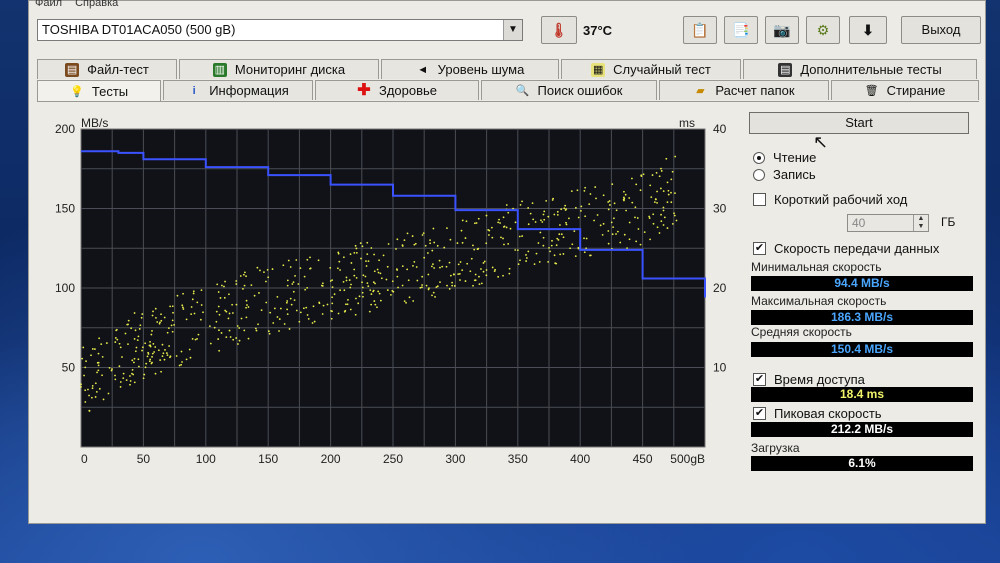 This screenshot has height=563, width=1000. Describe the element at coordinates (397, 90) in the screenshot. I see `tab-health: ✚ Здоровье` at that location.